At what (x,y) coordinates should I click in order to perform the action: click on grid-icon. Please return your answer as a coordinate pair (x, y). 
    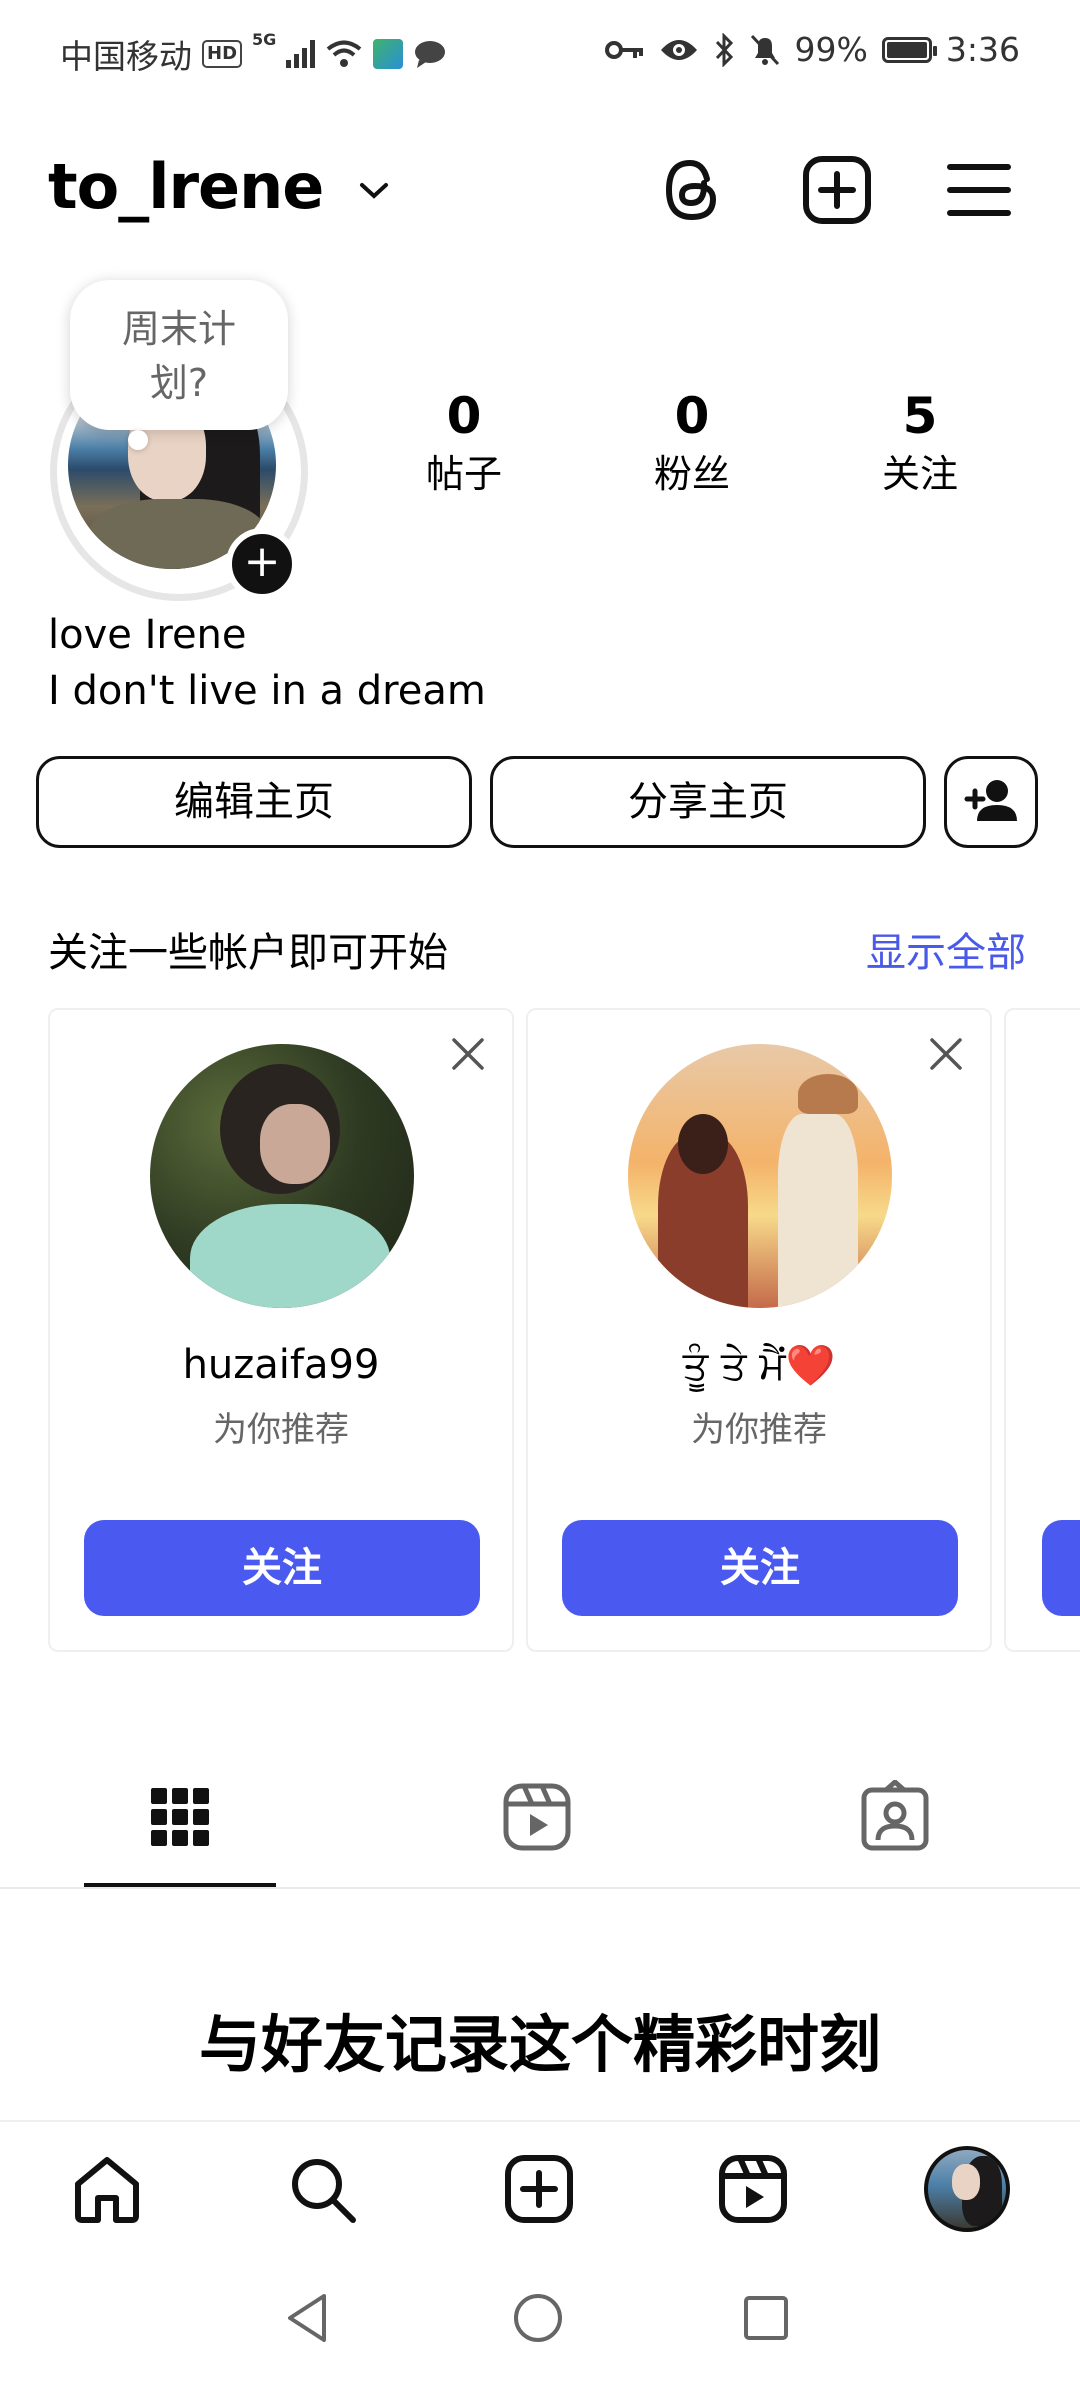
    Looking at the image, I should click on (180, 1817).